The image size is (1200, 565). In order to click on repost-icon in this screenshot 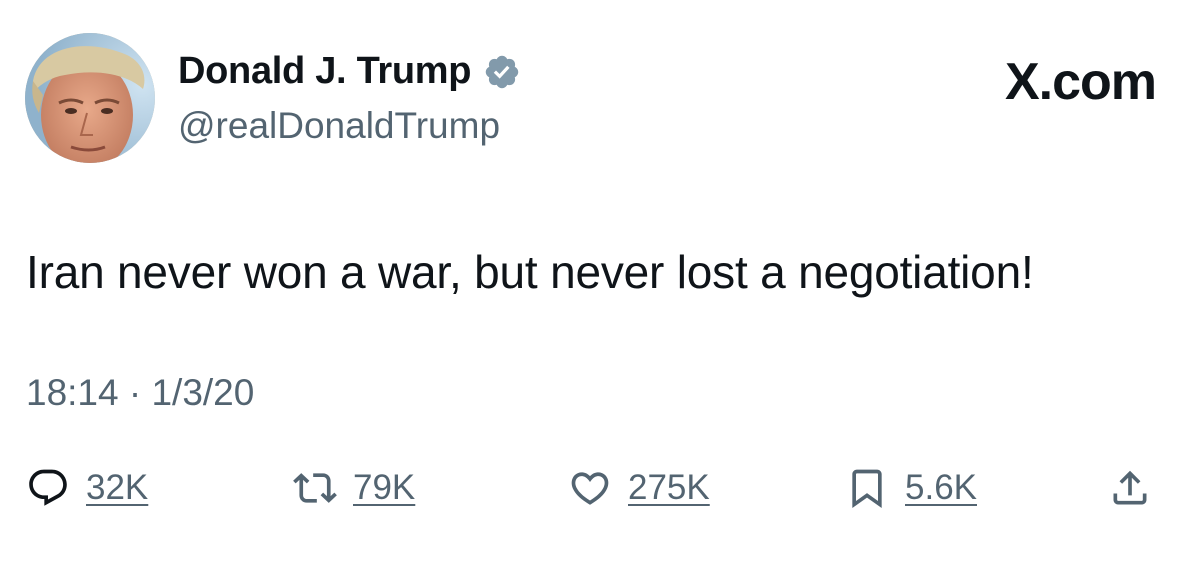, I will do `click(315, 488)`.